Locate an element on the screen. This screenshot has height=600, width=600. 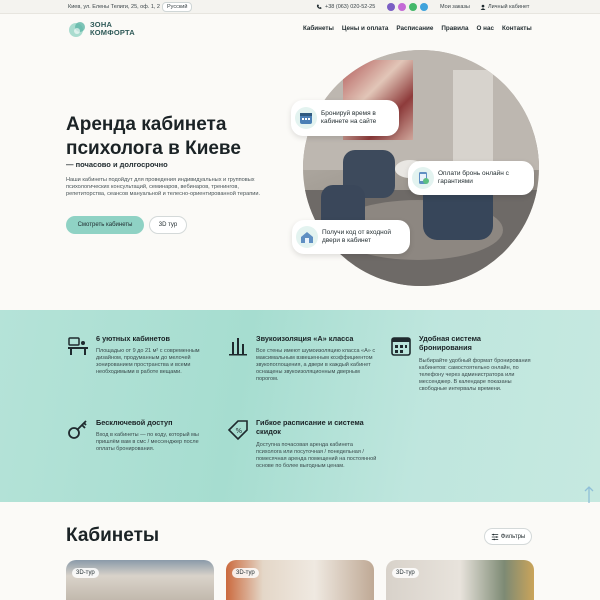
view-cabinets-button: Смотреть кабинеты is located at coordinates (105, 225).